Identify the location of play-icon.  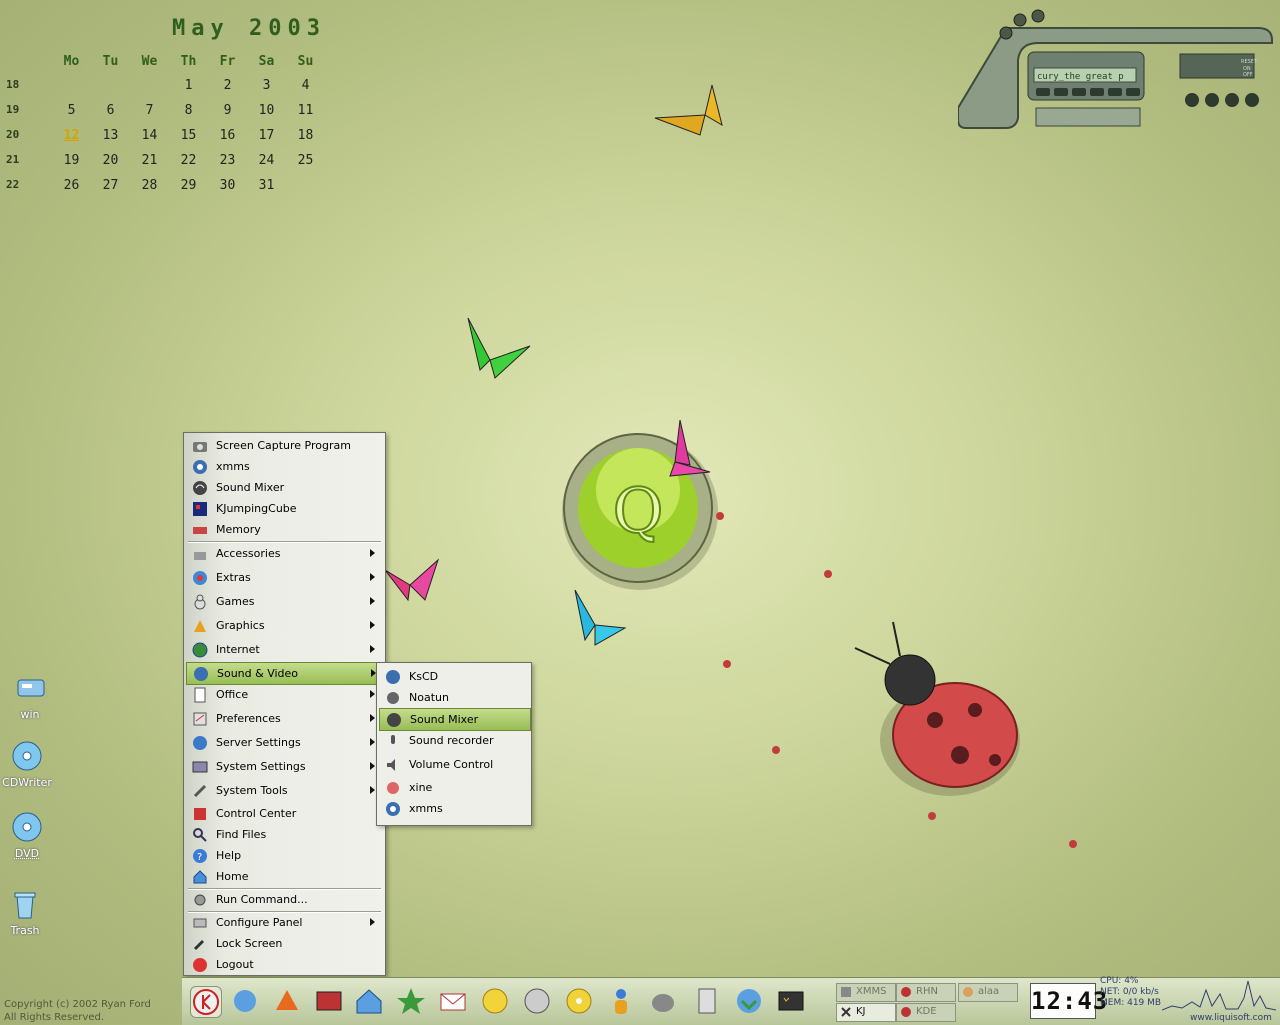
(1115, 92).